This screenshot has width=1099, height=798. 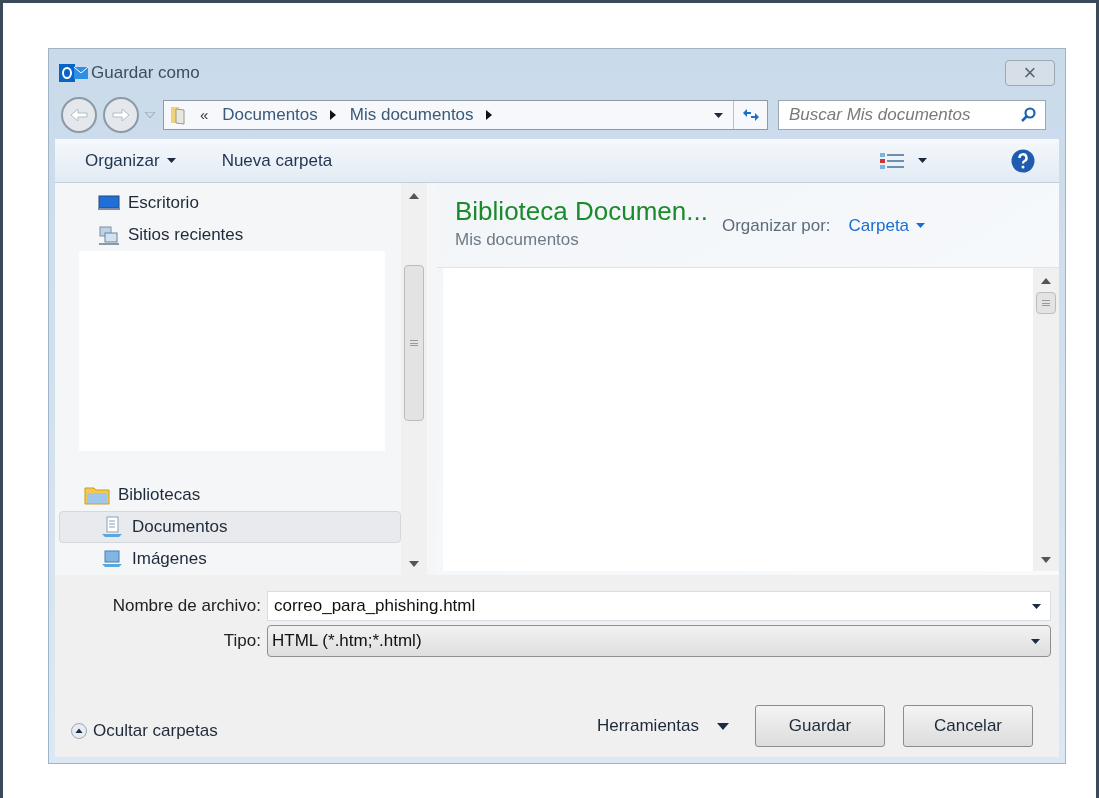 What do you see at coordinates (230, 203) in the screenshot?
I see `nav-item: Escritorio` at bounding box center [230, 203].